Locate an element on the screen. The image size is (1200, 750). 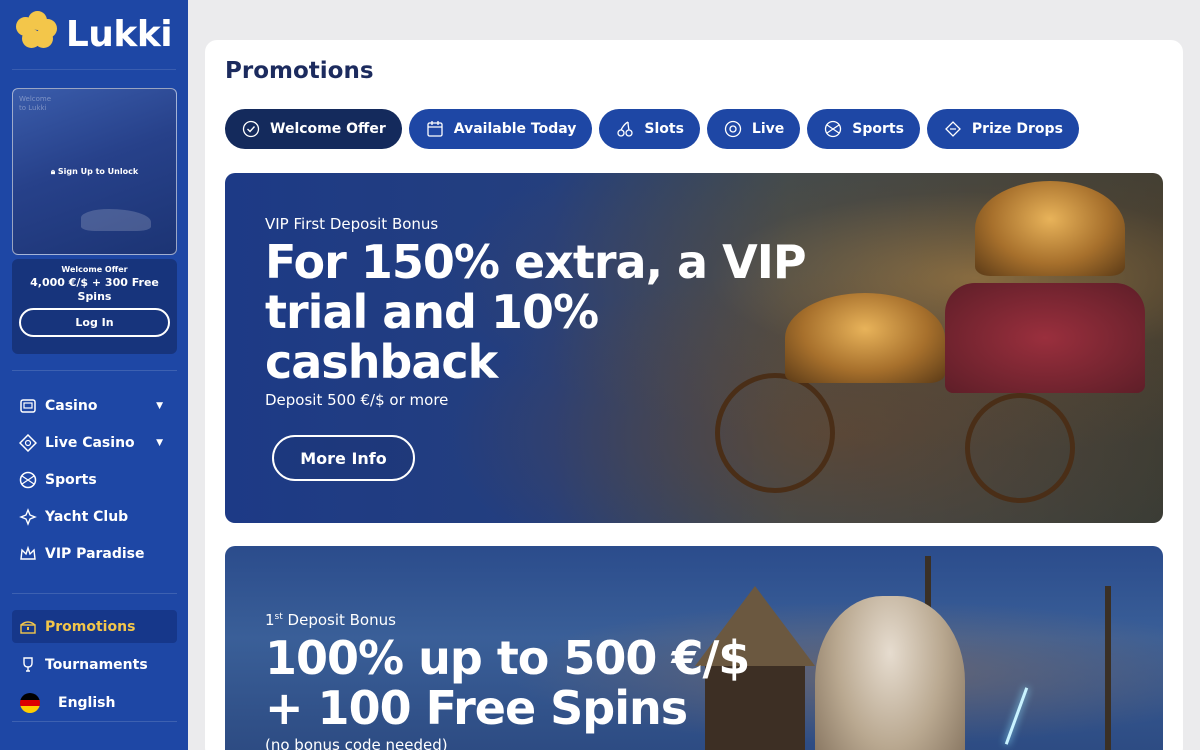
signup-promo-card: Welcome to Lukki 🔒︎ Sign Up to Unlock is located at coordinates (94, 171).